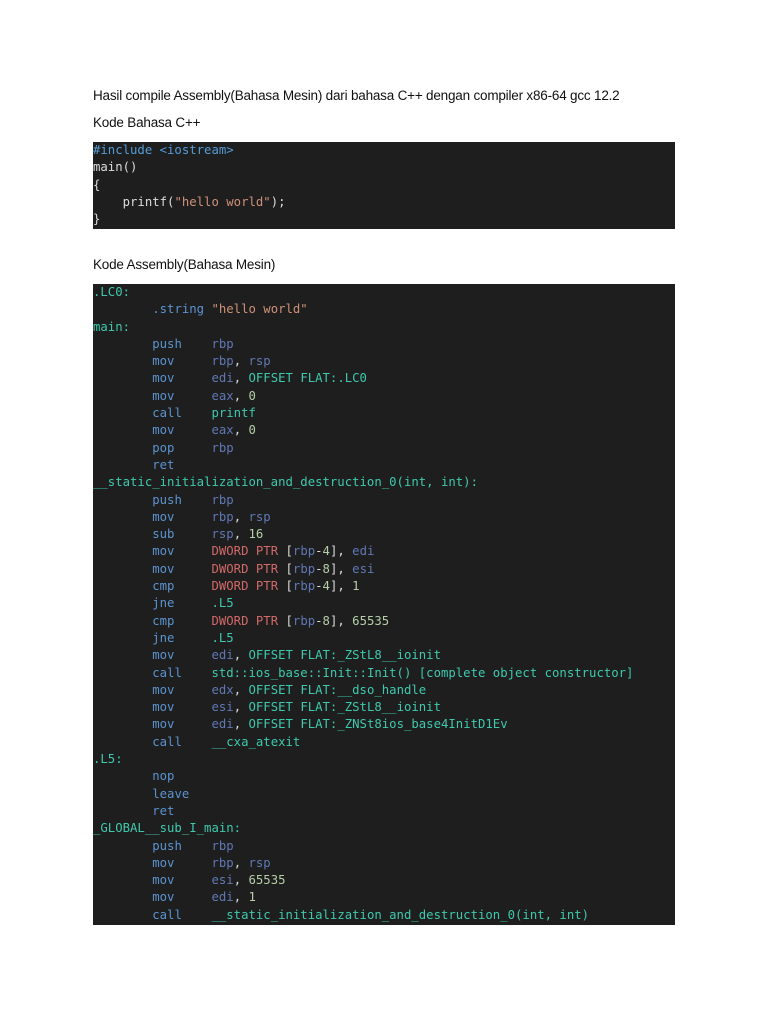  What do you see at coordinates (384, 794) in the screenshot?
I see `code-line: leave` at bounding box center [384, 794].